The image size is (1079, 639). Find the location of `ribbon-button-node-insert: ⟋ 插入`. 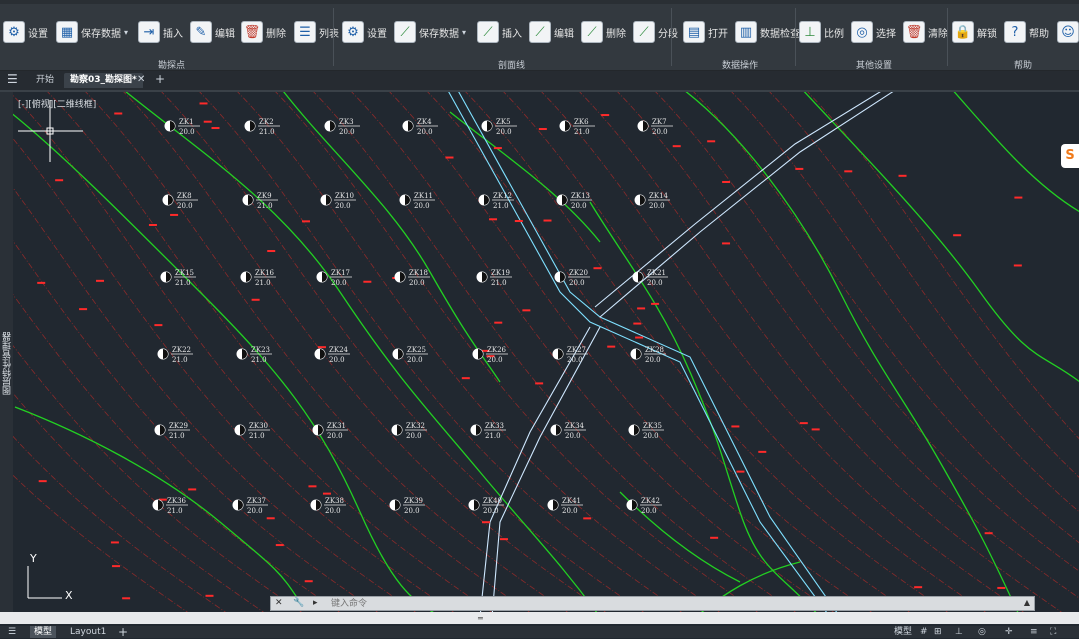

ribbon-button-node-insert: ⟋ 插入 is located at coordinates (499, 32).